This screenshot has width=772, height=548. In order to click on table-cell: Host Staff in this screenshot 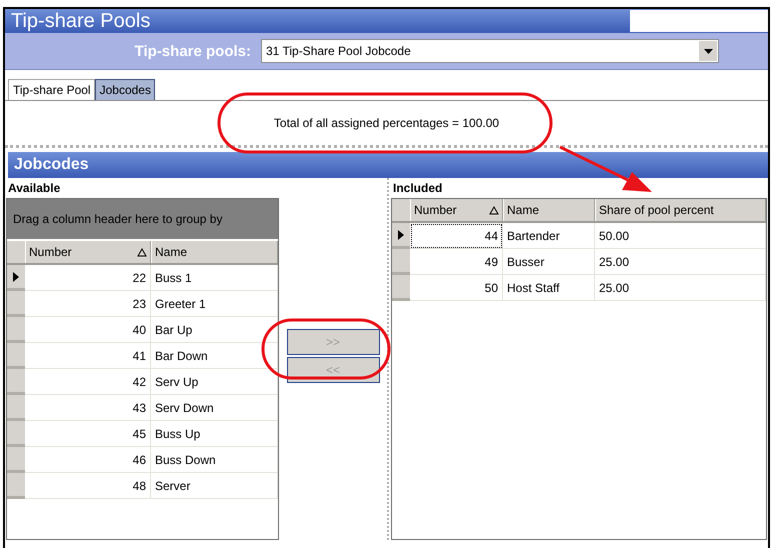, I will do `click(549, 288)`.